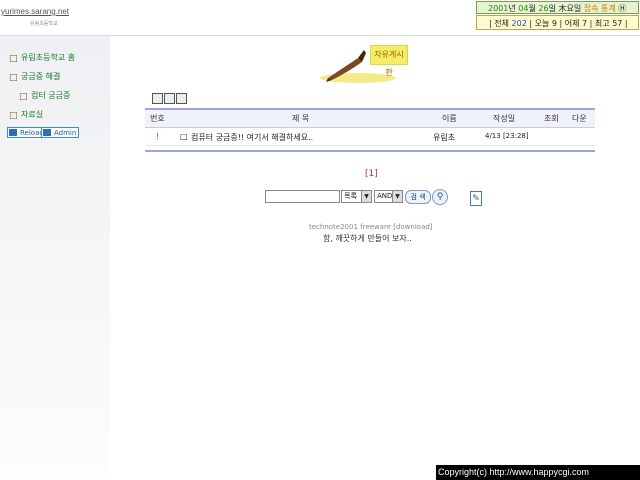 This screenshot has width=640, height=480. I want to click on stat-yesterday-label: 어제, so click(572, 23).